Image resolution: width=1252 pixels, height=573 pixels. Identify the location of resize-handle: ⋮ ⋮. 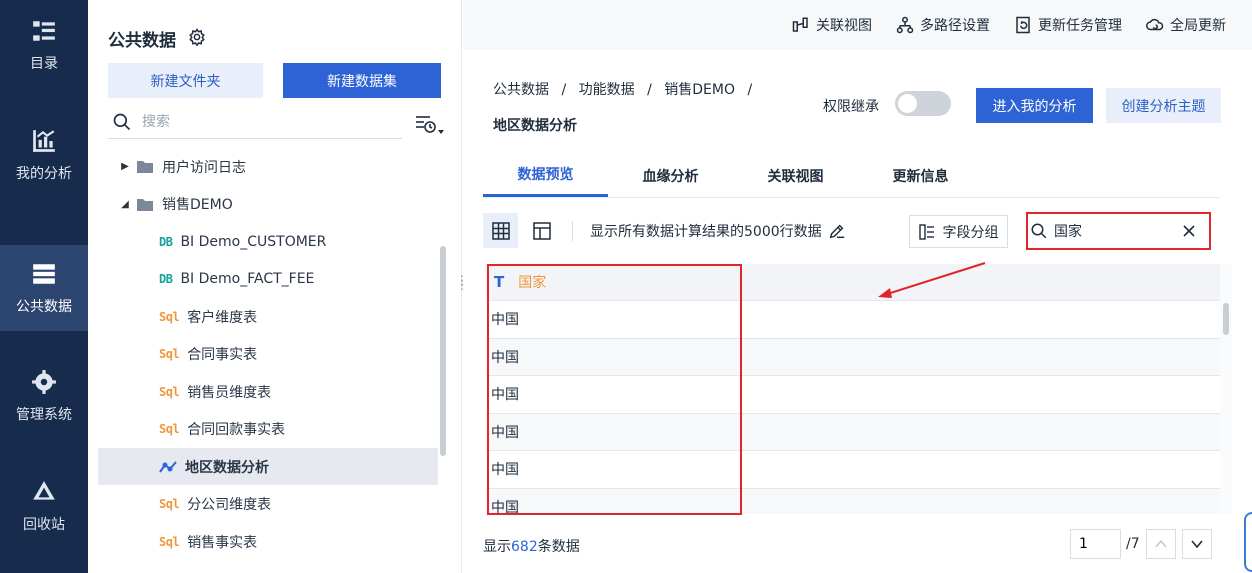
(462, 282).